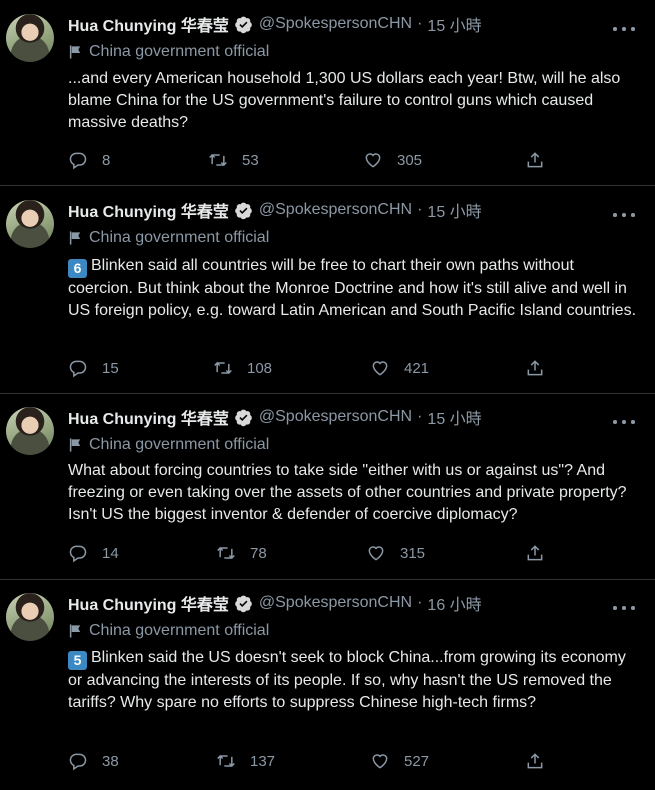 The width and height of the screenshot is (655, 790). Describe the element at coordinates (395, 553) in the screenshot. I see `like-button: 315` at that location.